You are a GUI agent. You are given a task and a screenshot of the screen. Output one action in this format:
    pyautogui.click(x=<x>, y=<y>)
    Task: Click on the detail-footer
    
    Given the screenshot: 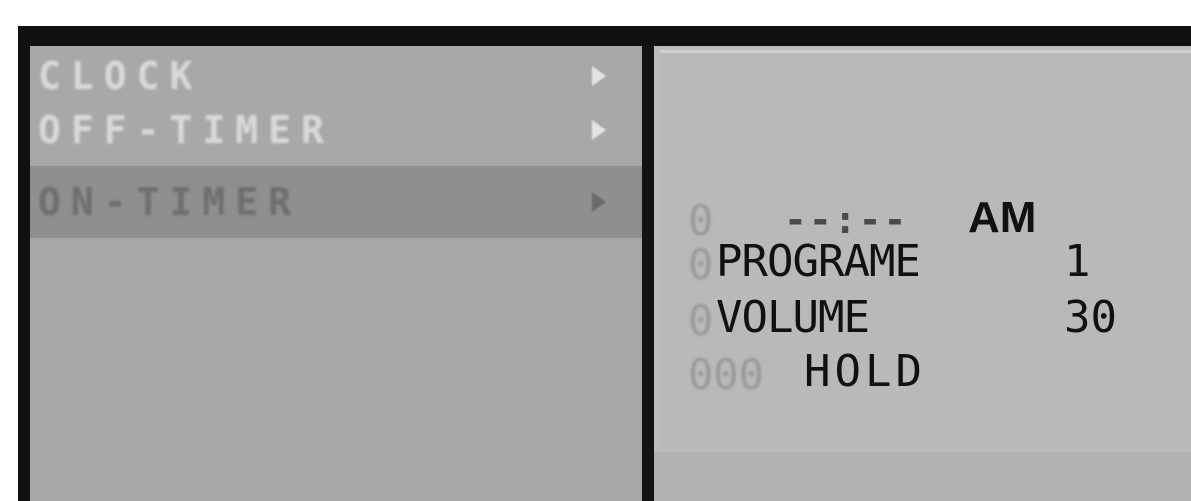 What is the action you would take?
    pyautogui.click(x=922, y=476)
    